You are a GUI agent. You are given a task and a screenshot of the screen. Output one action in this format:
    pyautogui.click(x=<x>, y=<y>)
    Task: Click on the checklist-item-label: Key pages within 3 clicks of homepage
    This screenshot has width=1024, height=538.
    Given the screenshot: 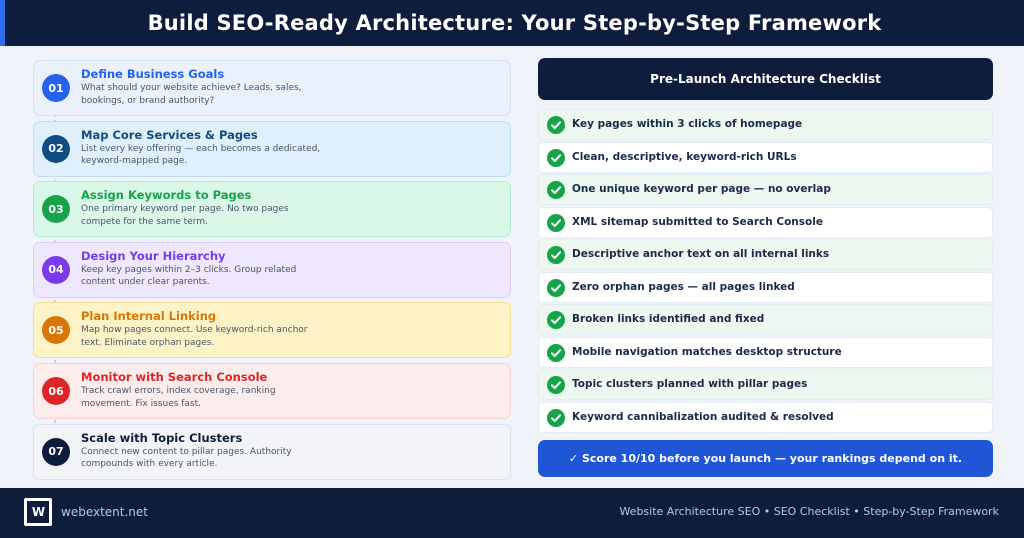 What is the action you would take?
    pyautogui.click(x=687, y=124)
    